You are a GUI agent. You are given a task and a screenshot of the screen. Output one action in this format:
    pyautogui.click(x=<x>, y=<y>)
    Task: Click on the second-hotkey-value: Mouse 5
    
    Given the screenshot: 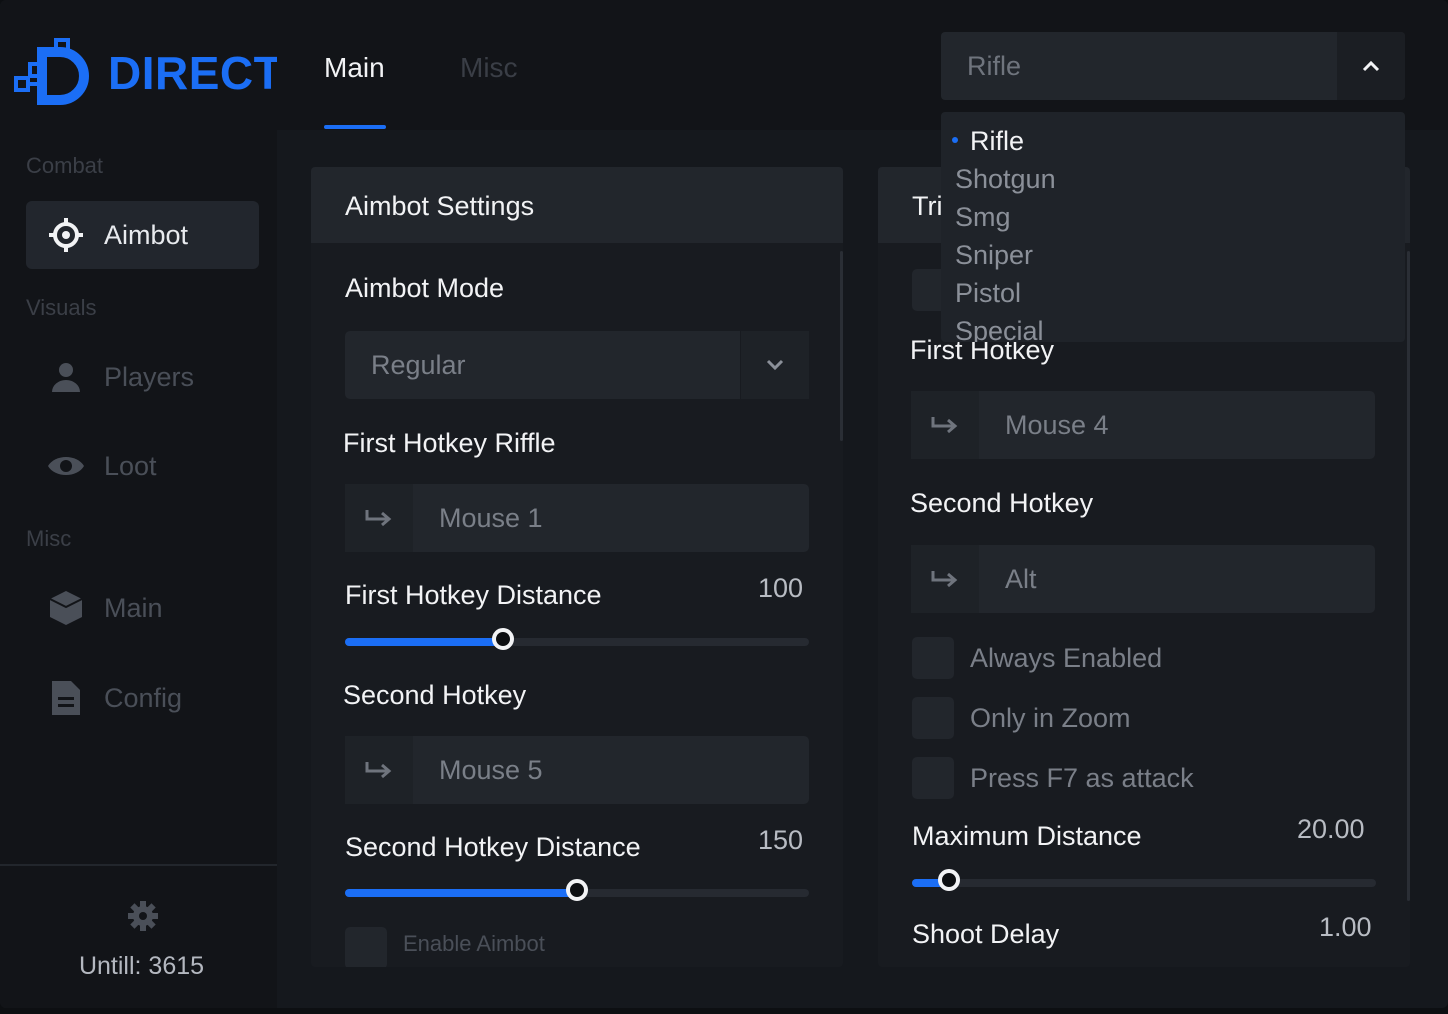 What is the action you would take?
    pyautogui.click(x=491, y=770)
    